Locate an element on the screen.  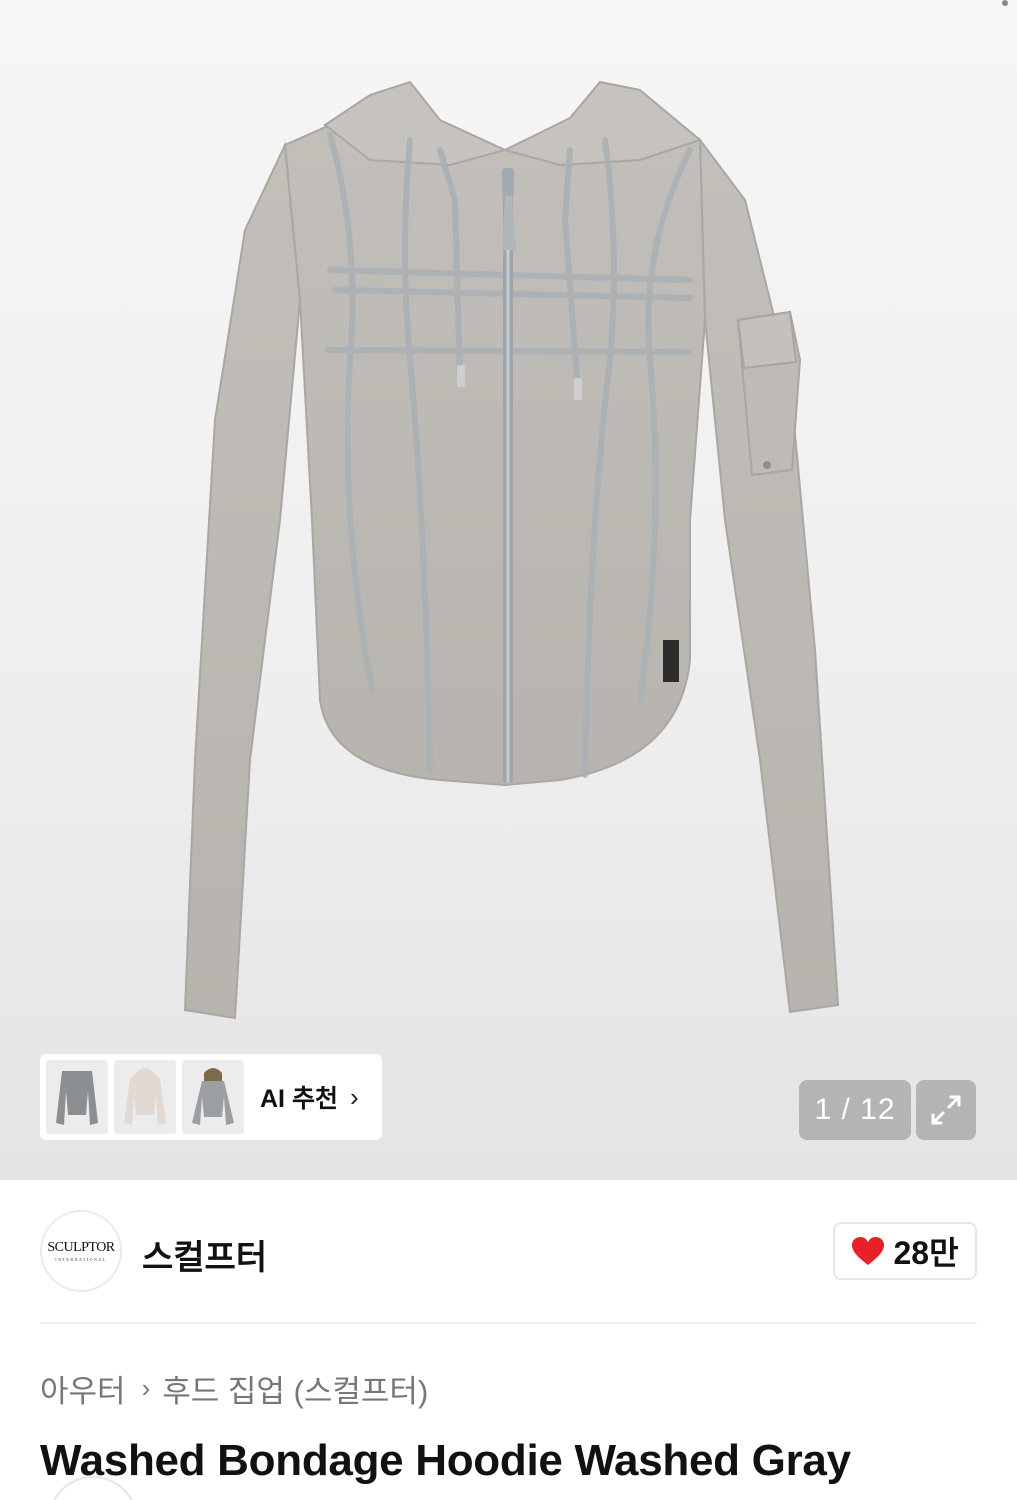
image-page-counter: 1 / 12 is located at coordinates (855, 1110).